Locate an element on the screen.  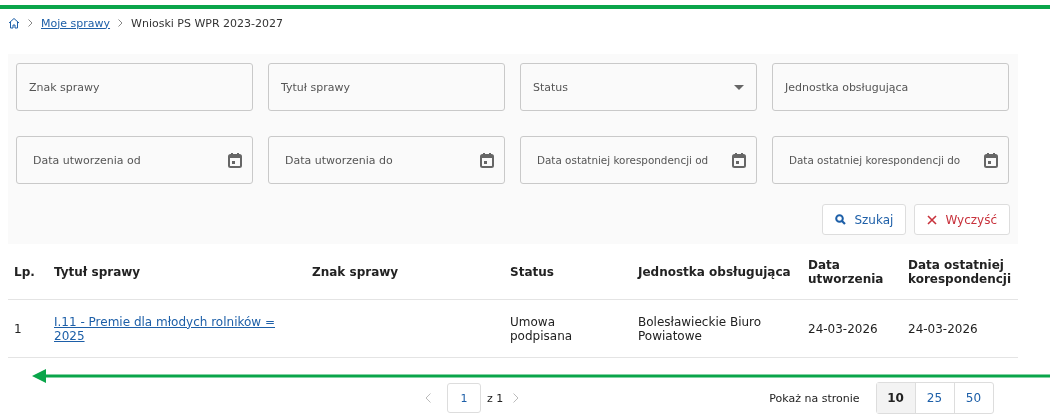
page-size-option: 25 is located at coordinates (934, 398).